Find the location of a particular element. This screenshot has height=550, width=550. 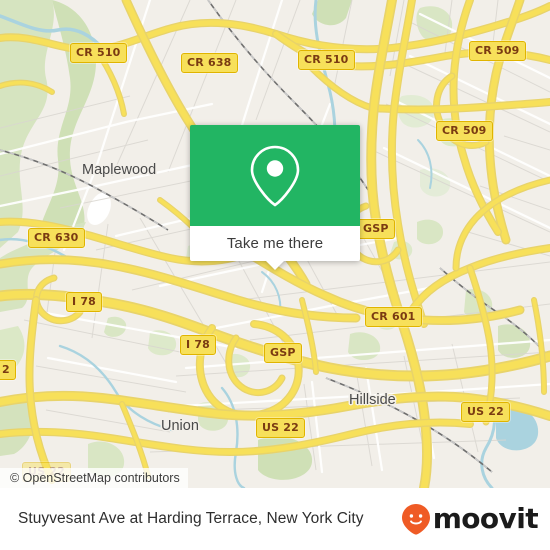

attribution-text: © OpenStreetMap contributors is located at coordinates (95, 478).